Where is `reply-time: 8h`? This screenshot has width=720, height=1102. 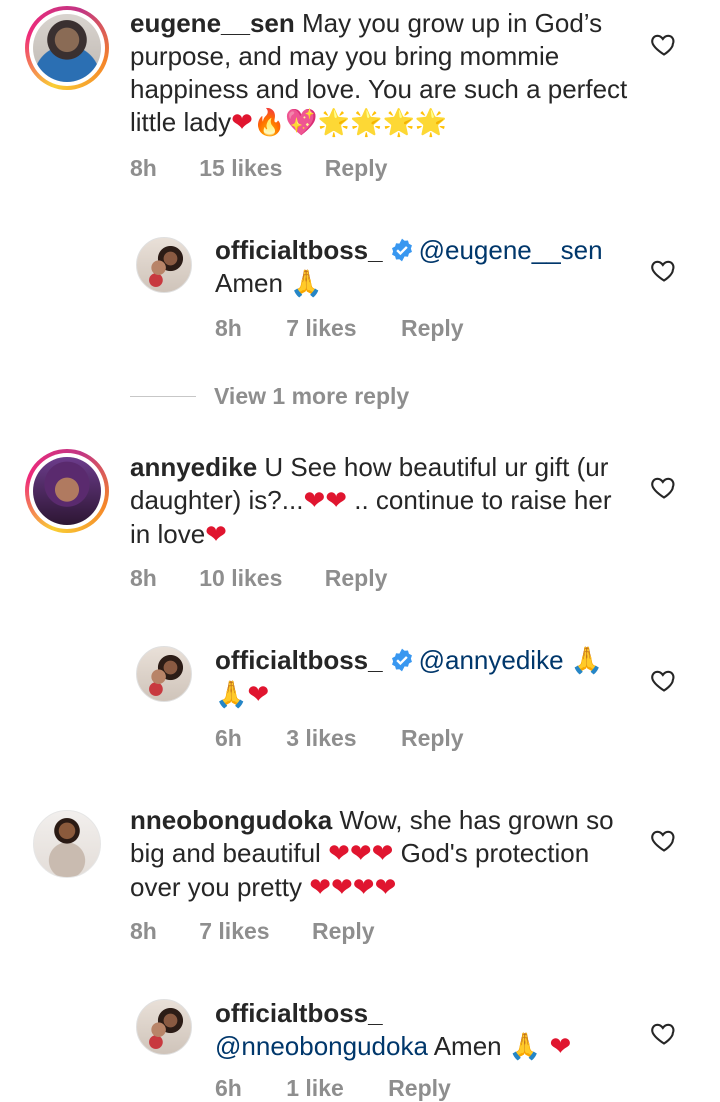 reply-time: 8h is located at coordinates (228, 328).